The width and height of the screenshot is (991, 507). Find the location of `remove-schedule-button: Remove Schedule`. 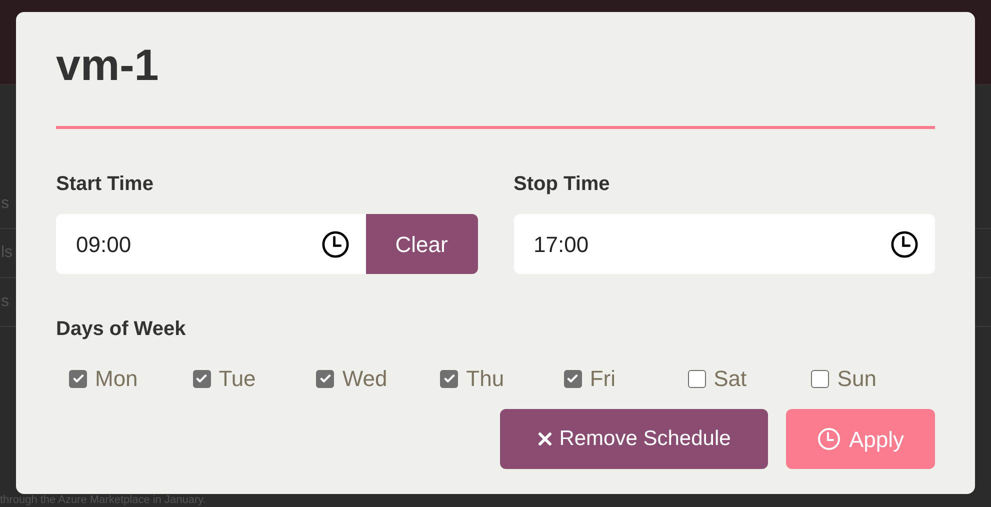

remove-schedule-button: Remove Schedule is located at coordinates (634, 439).